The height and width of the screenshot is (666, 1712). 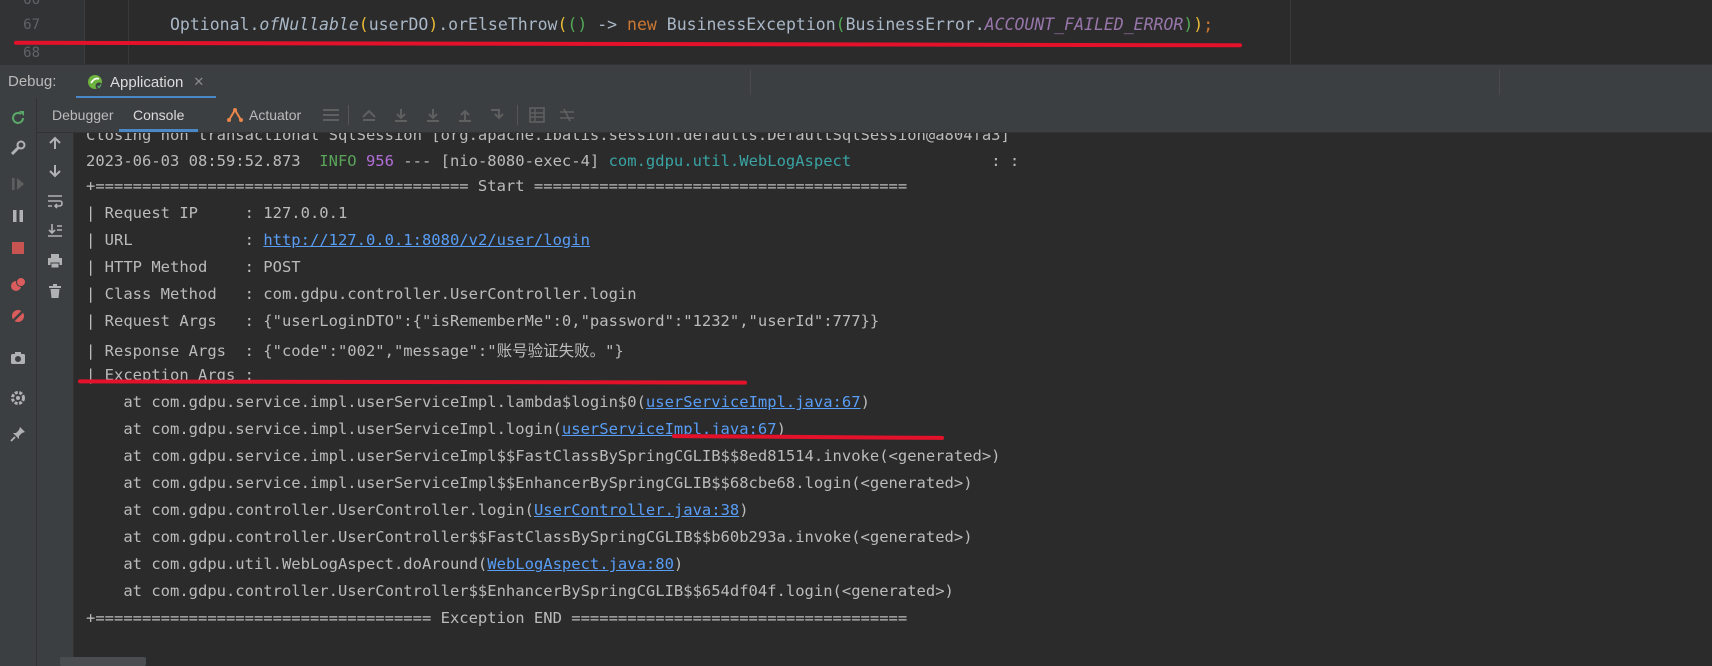 What do you see at coordinates (18, 284) in the screenshot?
I see `view-breakpoints-icon` at bounding box center [18, 284].